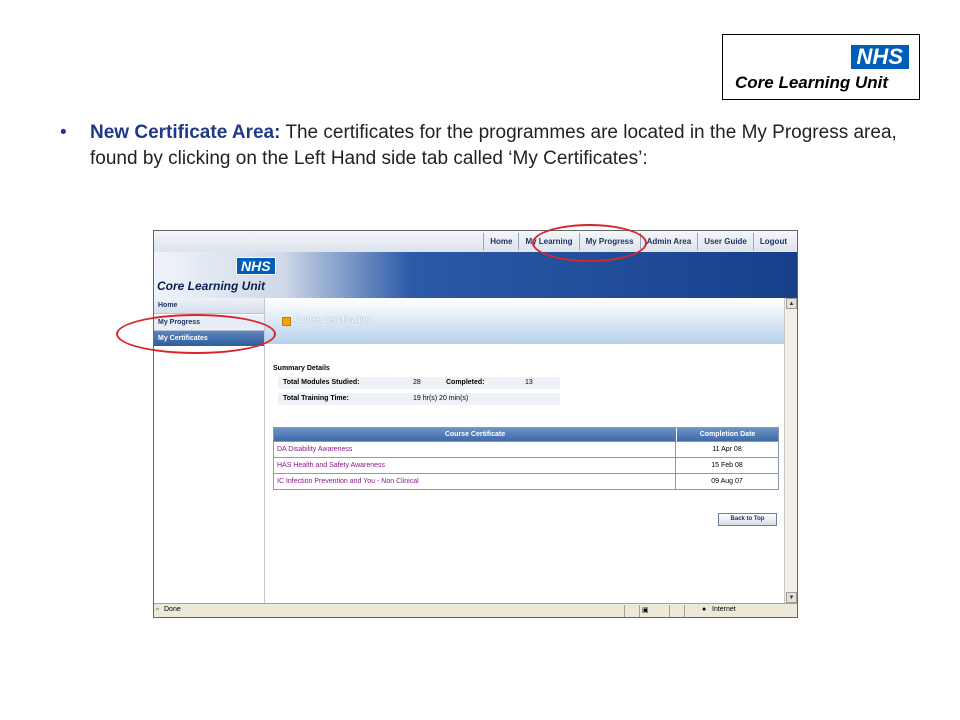 This screenshot has width=960, height=720. Describe the element at coordinates (727, 465) in the screenshot. I see `completion-date: 15 Feb 08` at that location.